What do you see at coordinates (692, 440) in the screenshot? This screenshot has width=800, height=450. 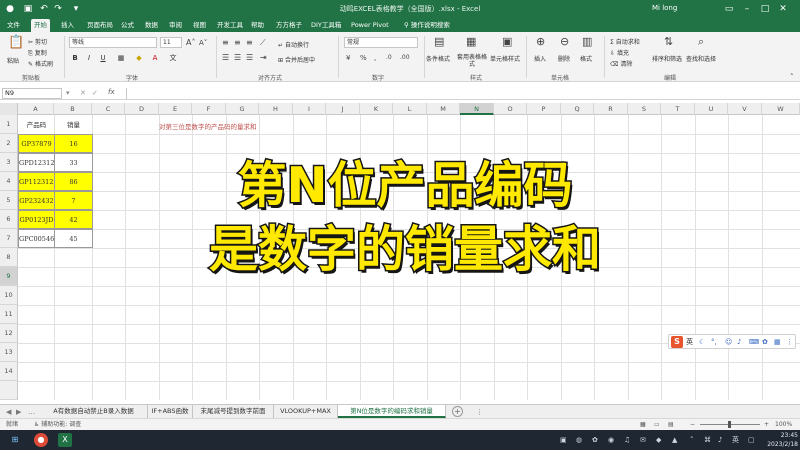 I see `tray-overflow-icon: ˄` at bounding box center [692, 440].